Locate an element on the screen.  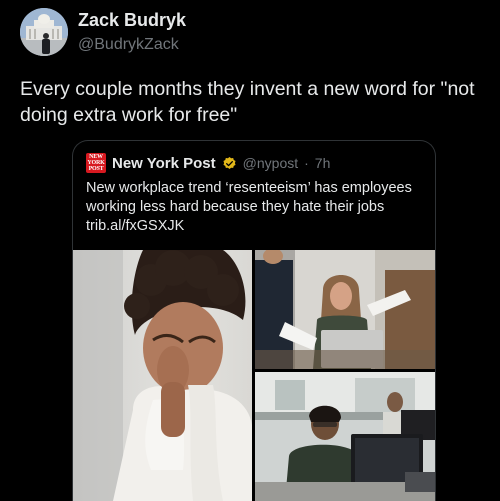
quoted-display-name: New York Post is located at coordinates (164, 163).